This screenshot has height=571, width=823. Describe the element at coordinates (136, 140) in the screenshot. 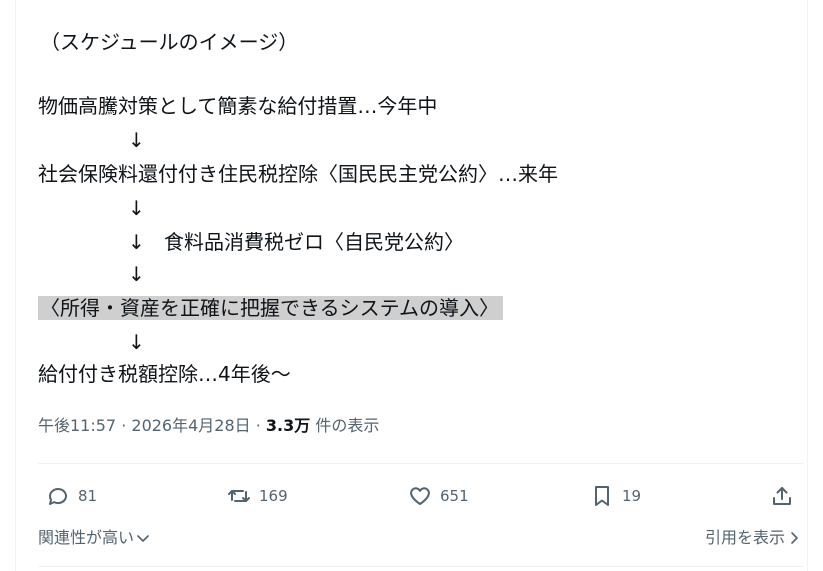

I see `arrow-1: ↓` at that location.